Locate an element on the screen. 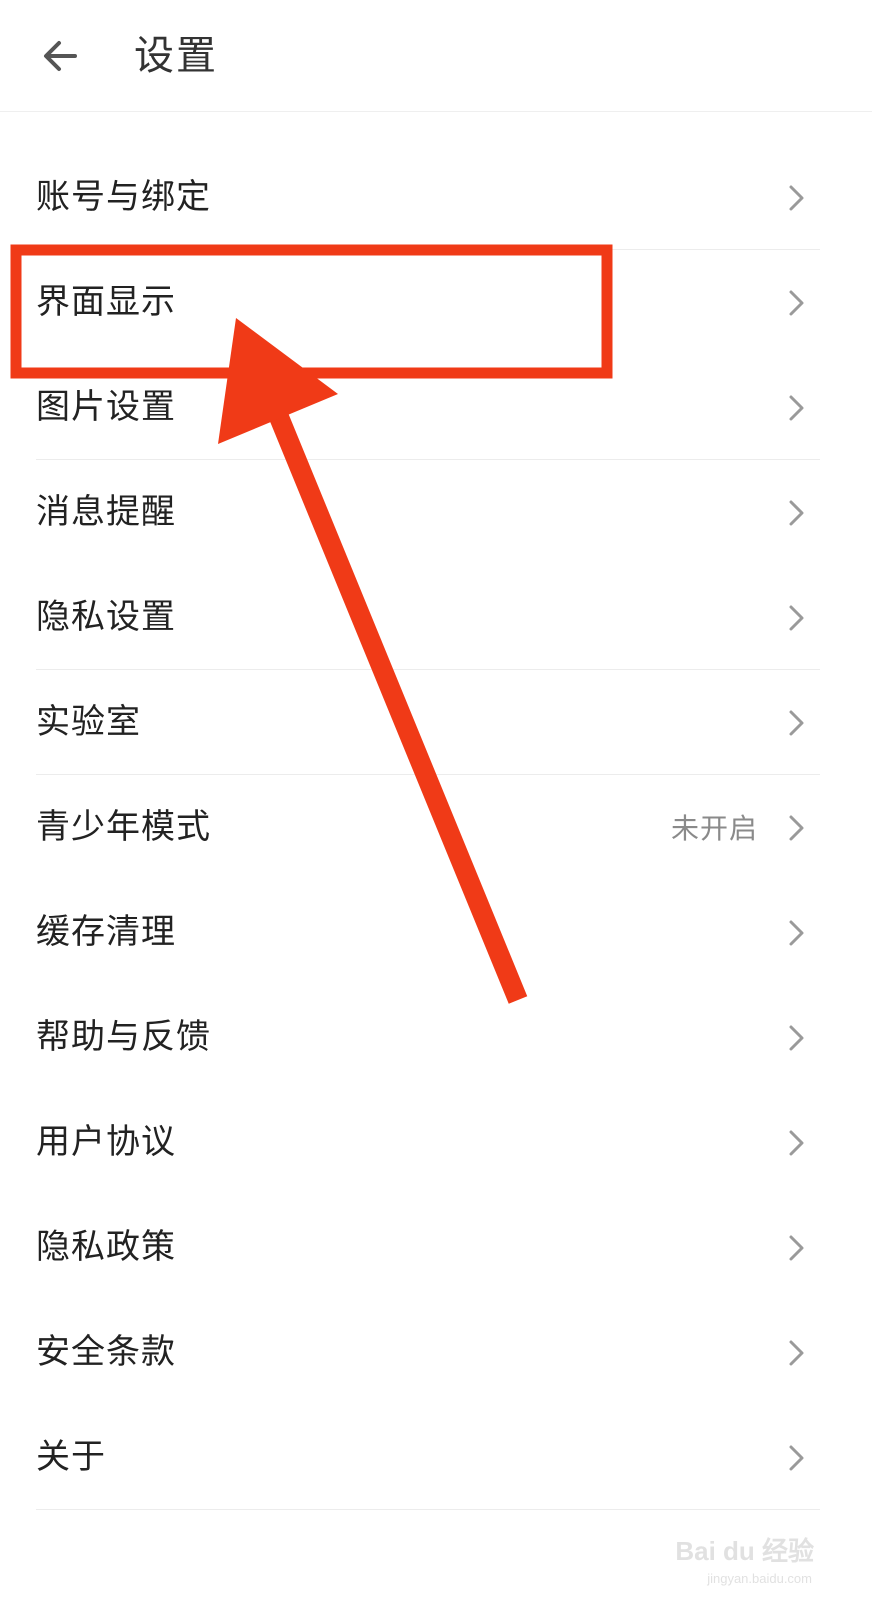 This screenshot has width=872, height=1600. settings-item-label: 安全条款 is located at coordinates (106, 1352).